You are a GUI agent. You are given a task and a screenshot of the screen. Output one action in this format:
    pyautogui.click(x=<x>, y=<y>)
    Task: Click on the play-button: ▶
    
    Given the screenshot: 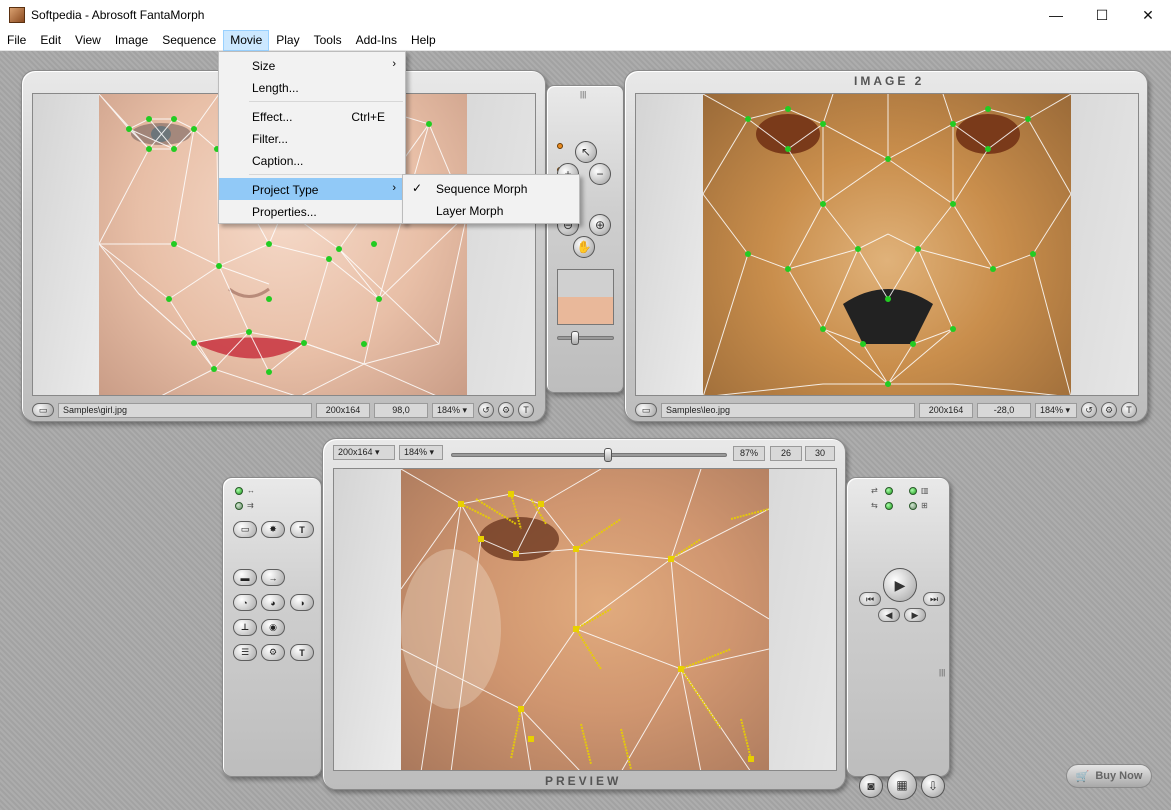 What is the action you would take?
    pyautogui.click(x=900, y=585)
    